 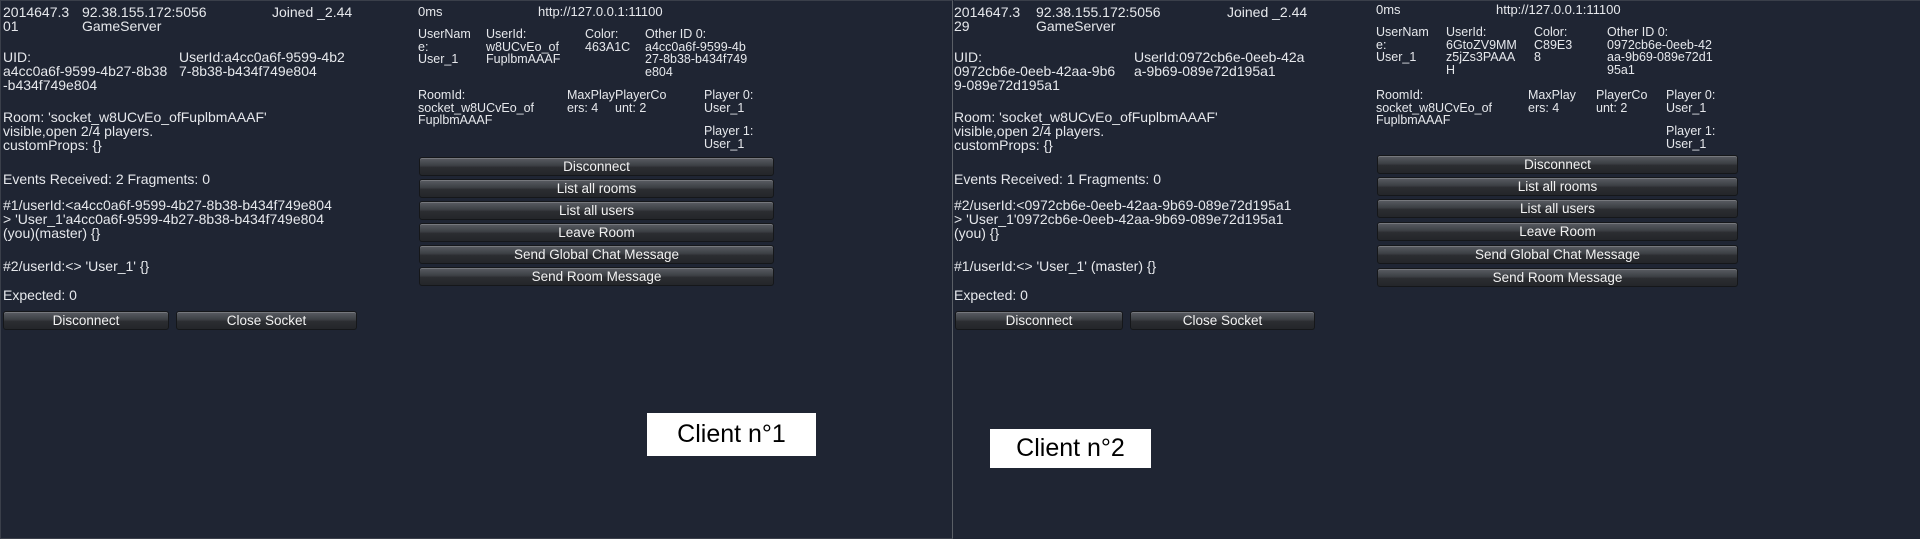 What do you see at coordinates (608, 40) in the screenshot?
I see `user-color: Color: 463A1C` at bounding box center [608, 40].